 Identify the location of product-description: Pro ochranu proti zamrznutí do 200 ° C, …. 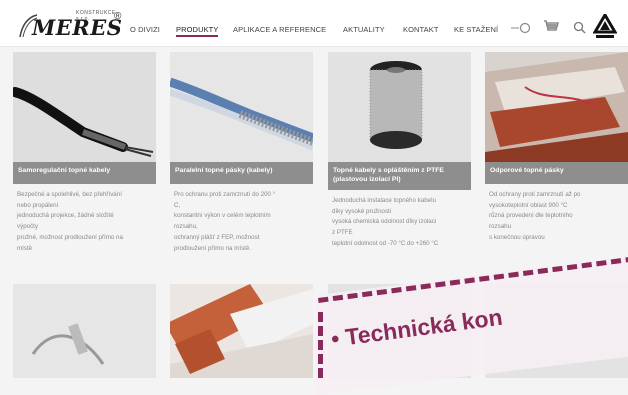
(242, 222).